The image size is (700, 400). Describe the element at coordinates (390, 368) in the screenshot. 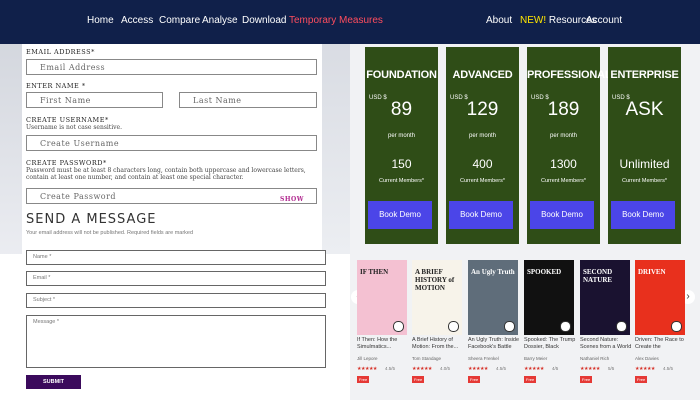

I see `rating-value: 4.5/5` at that location.